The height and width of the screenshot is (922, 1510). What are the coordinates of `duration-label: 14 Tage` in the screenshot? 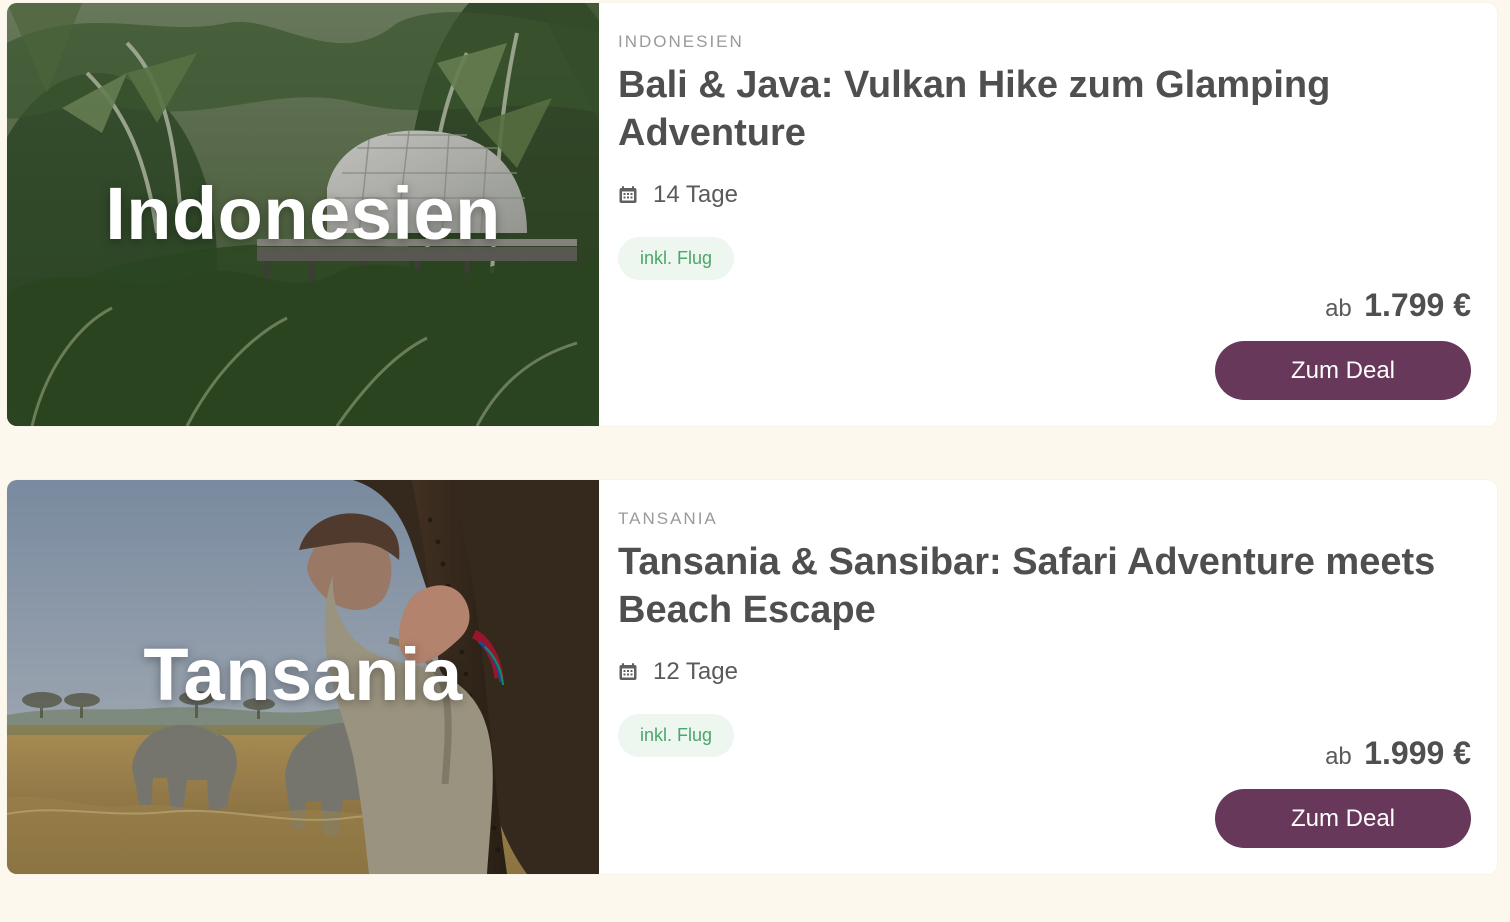 It's located at (695, 194).